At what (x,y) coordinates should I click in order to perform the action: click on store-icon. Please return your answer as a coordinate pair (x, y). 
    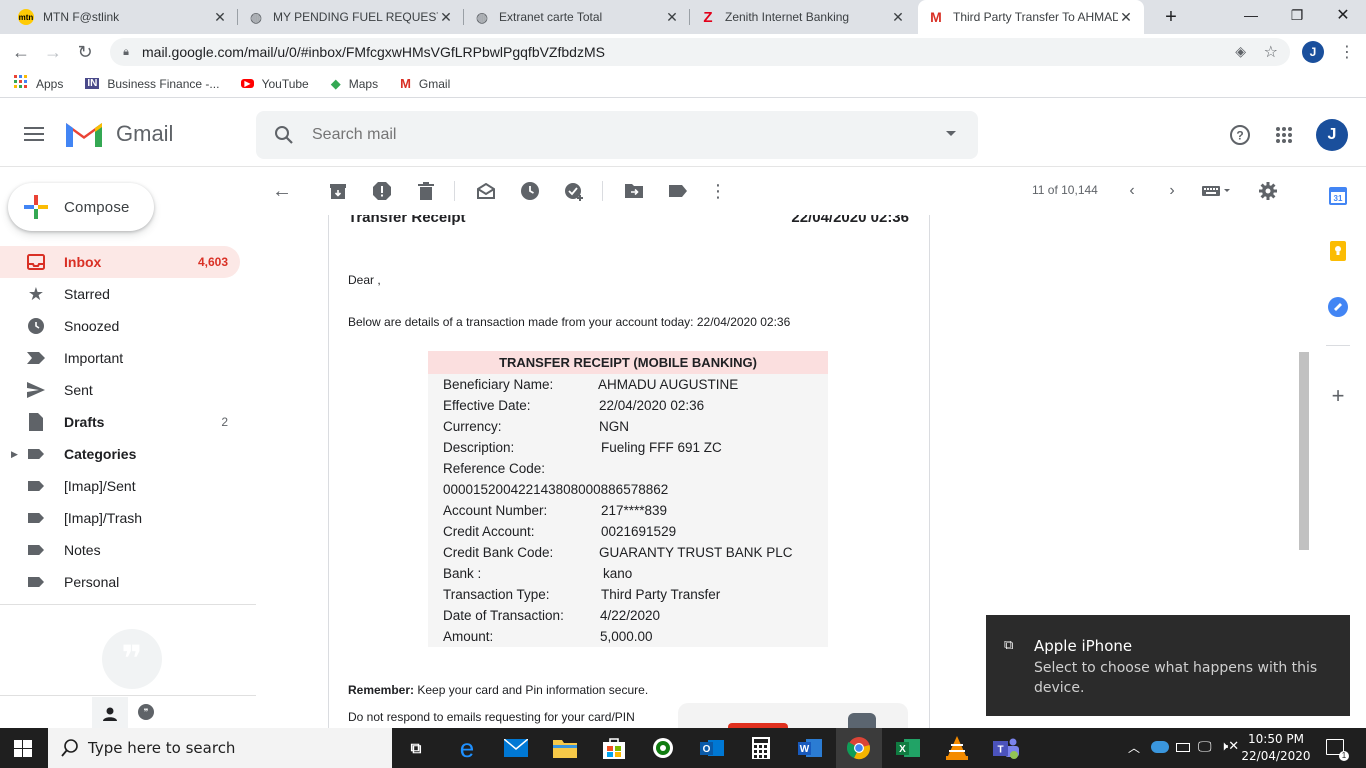
    Looking at the image, I should click on (614, 748).